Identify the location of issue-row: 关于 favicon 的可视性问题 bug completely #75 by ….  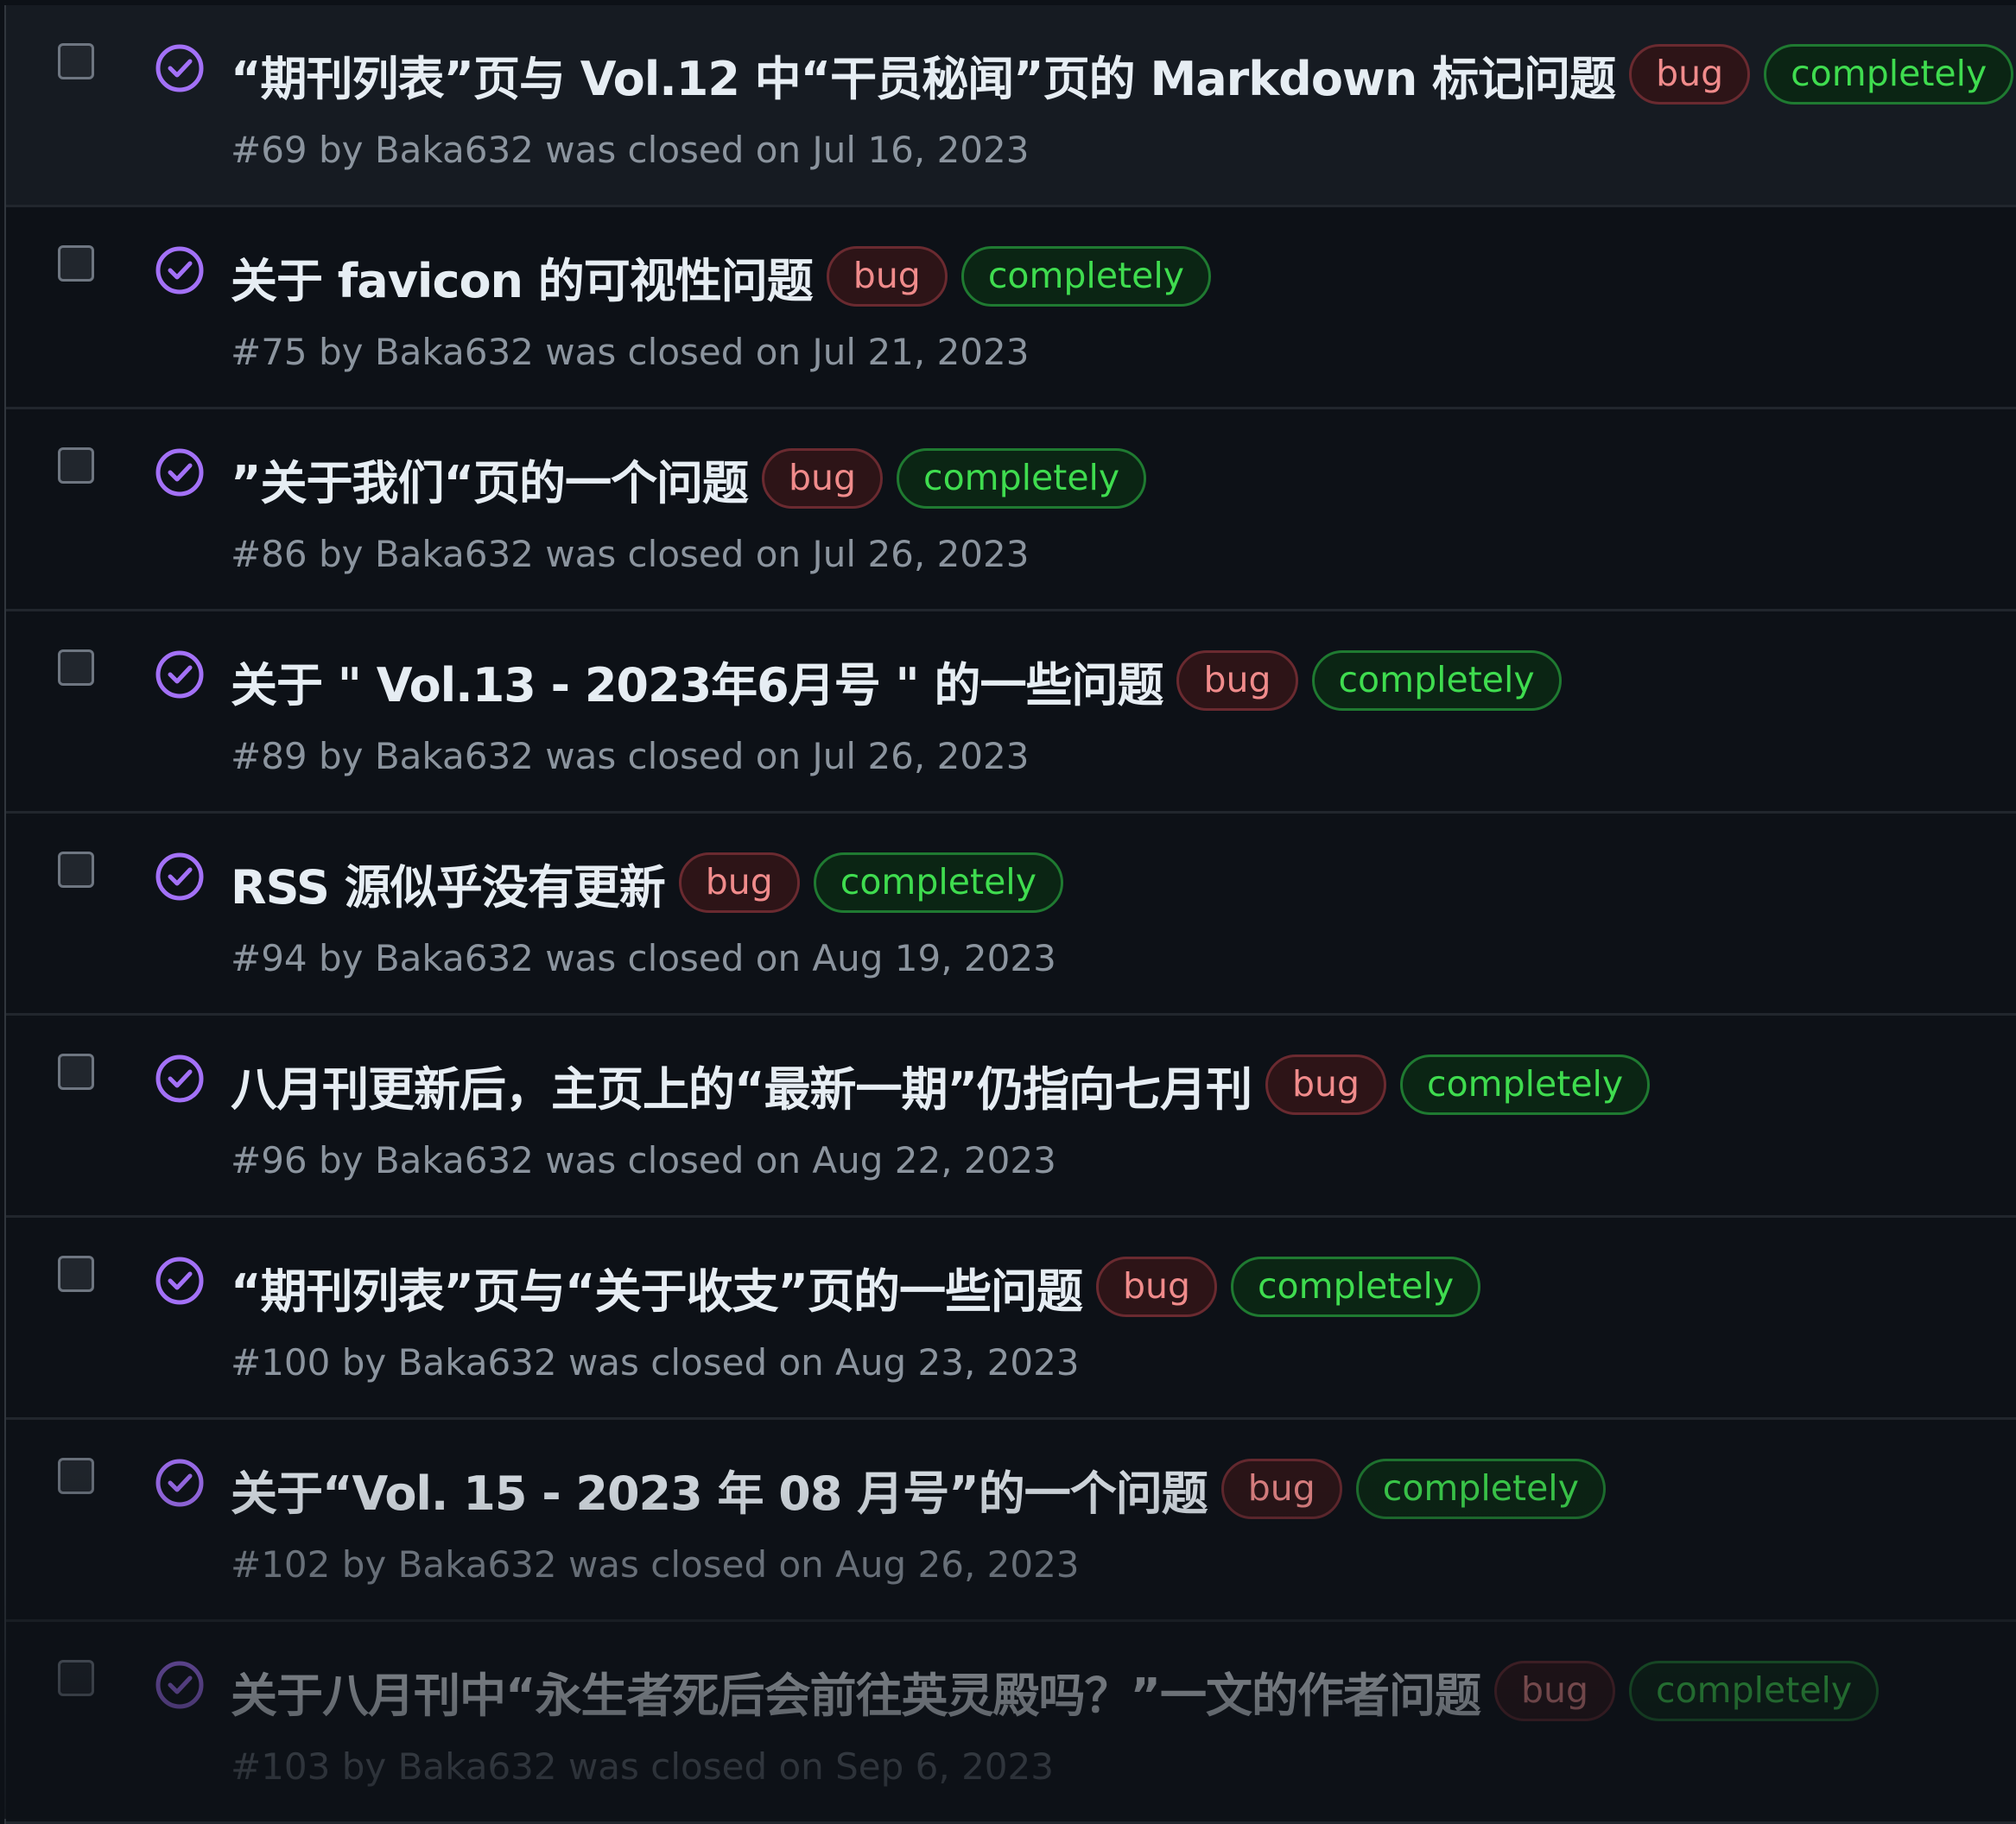
(1011, 308).